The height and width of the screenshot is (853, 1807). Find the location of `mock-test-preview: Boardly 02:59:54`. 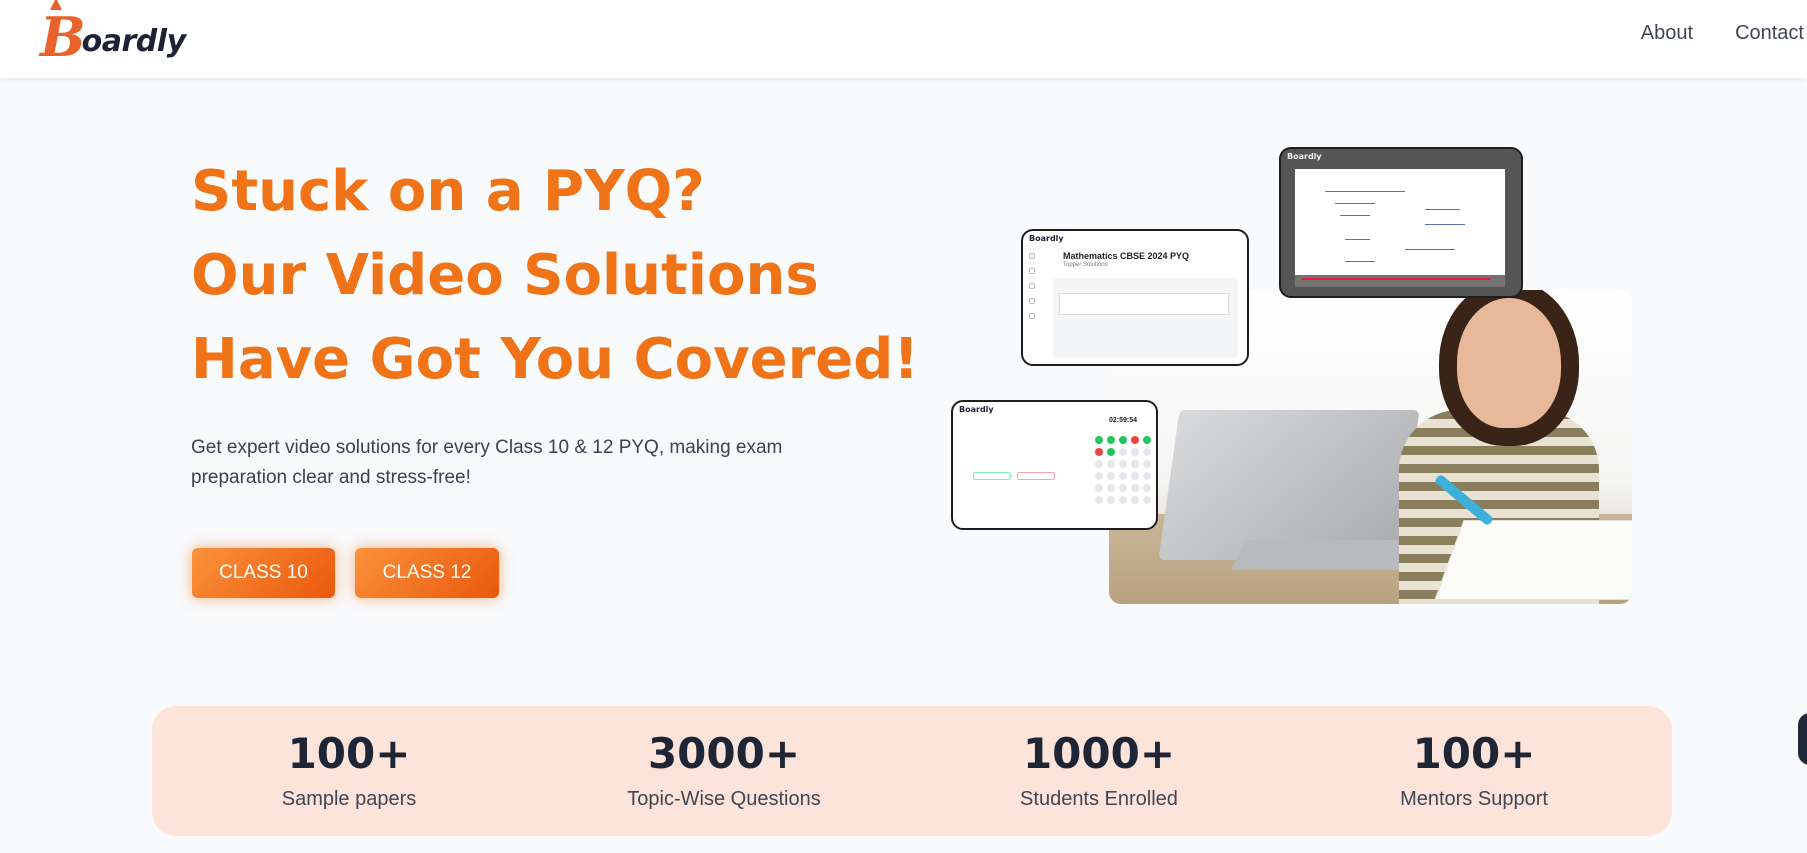

mock-test-preview: Boardly 02:59:54 is located at coordinates (1054, 465).